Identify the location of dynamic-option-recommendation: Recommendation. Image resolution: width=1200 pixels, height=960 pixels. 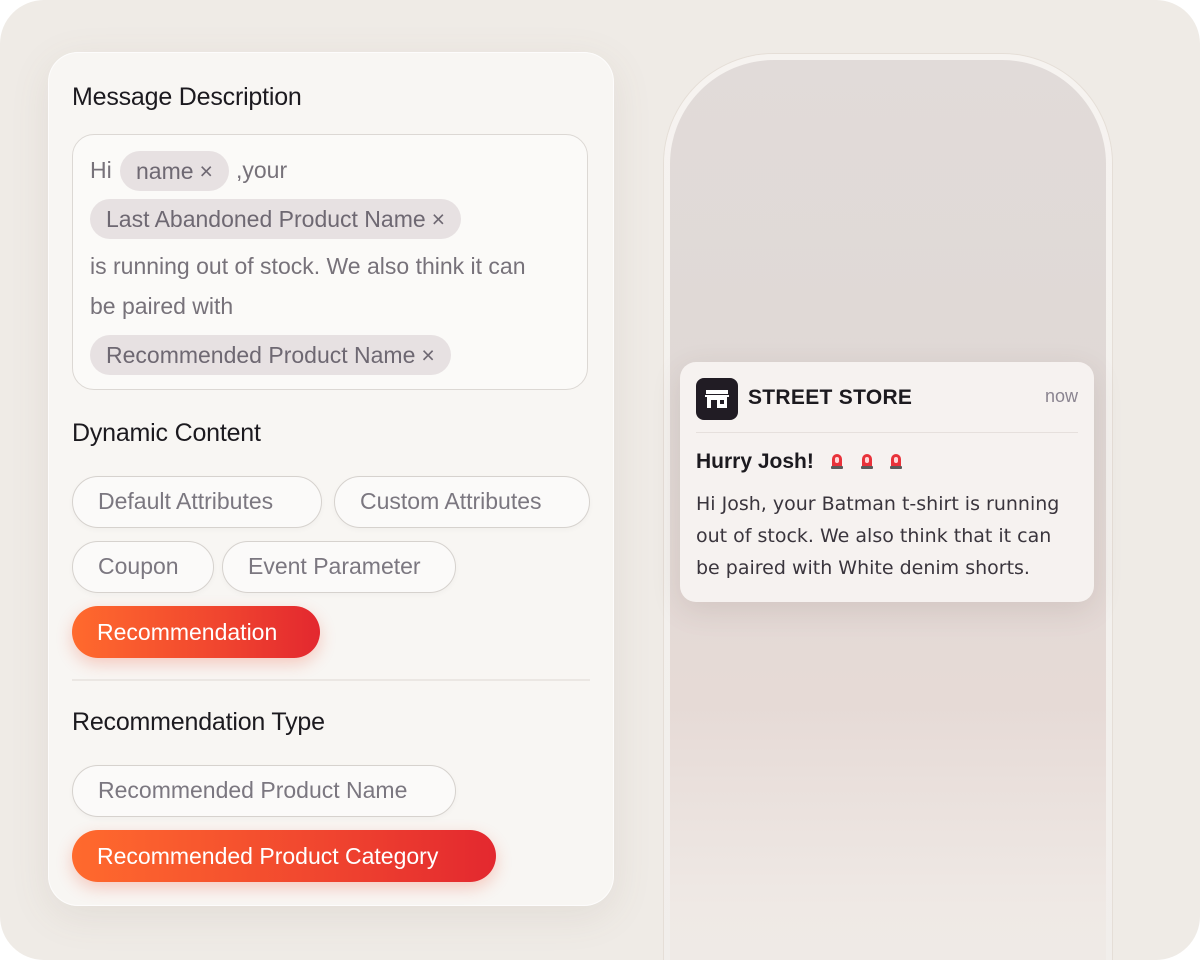
(196, 632).